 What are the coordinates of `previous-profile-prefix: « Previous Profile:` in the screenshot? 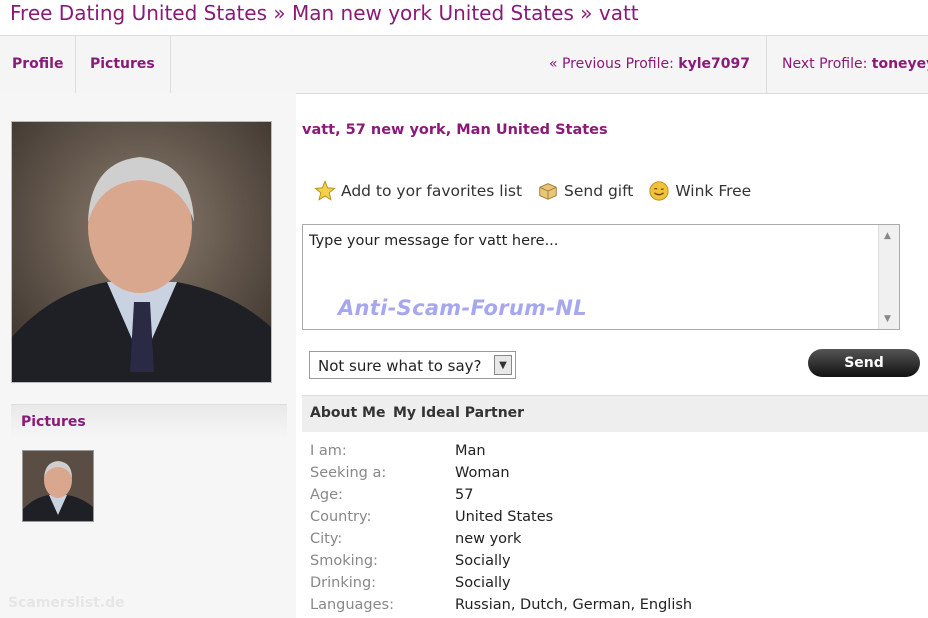 It's located at (611, 64).